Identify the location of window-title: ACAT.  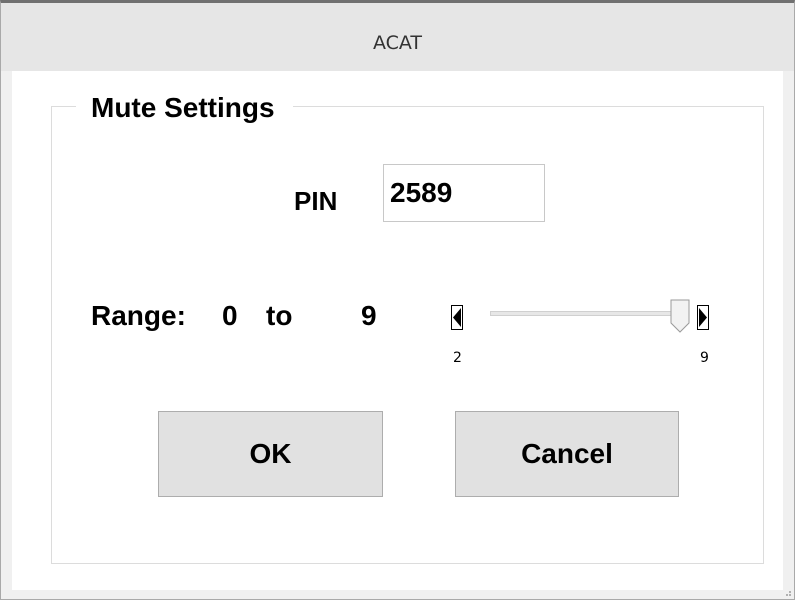
(397, 43).